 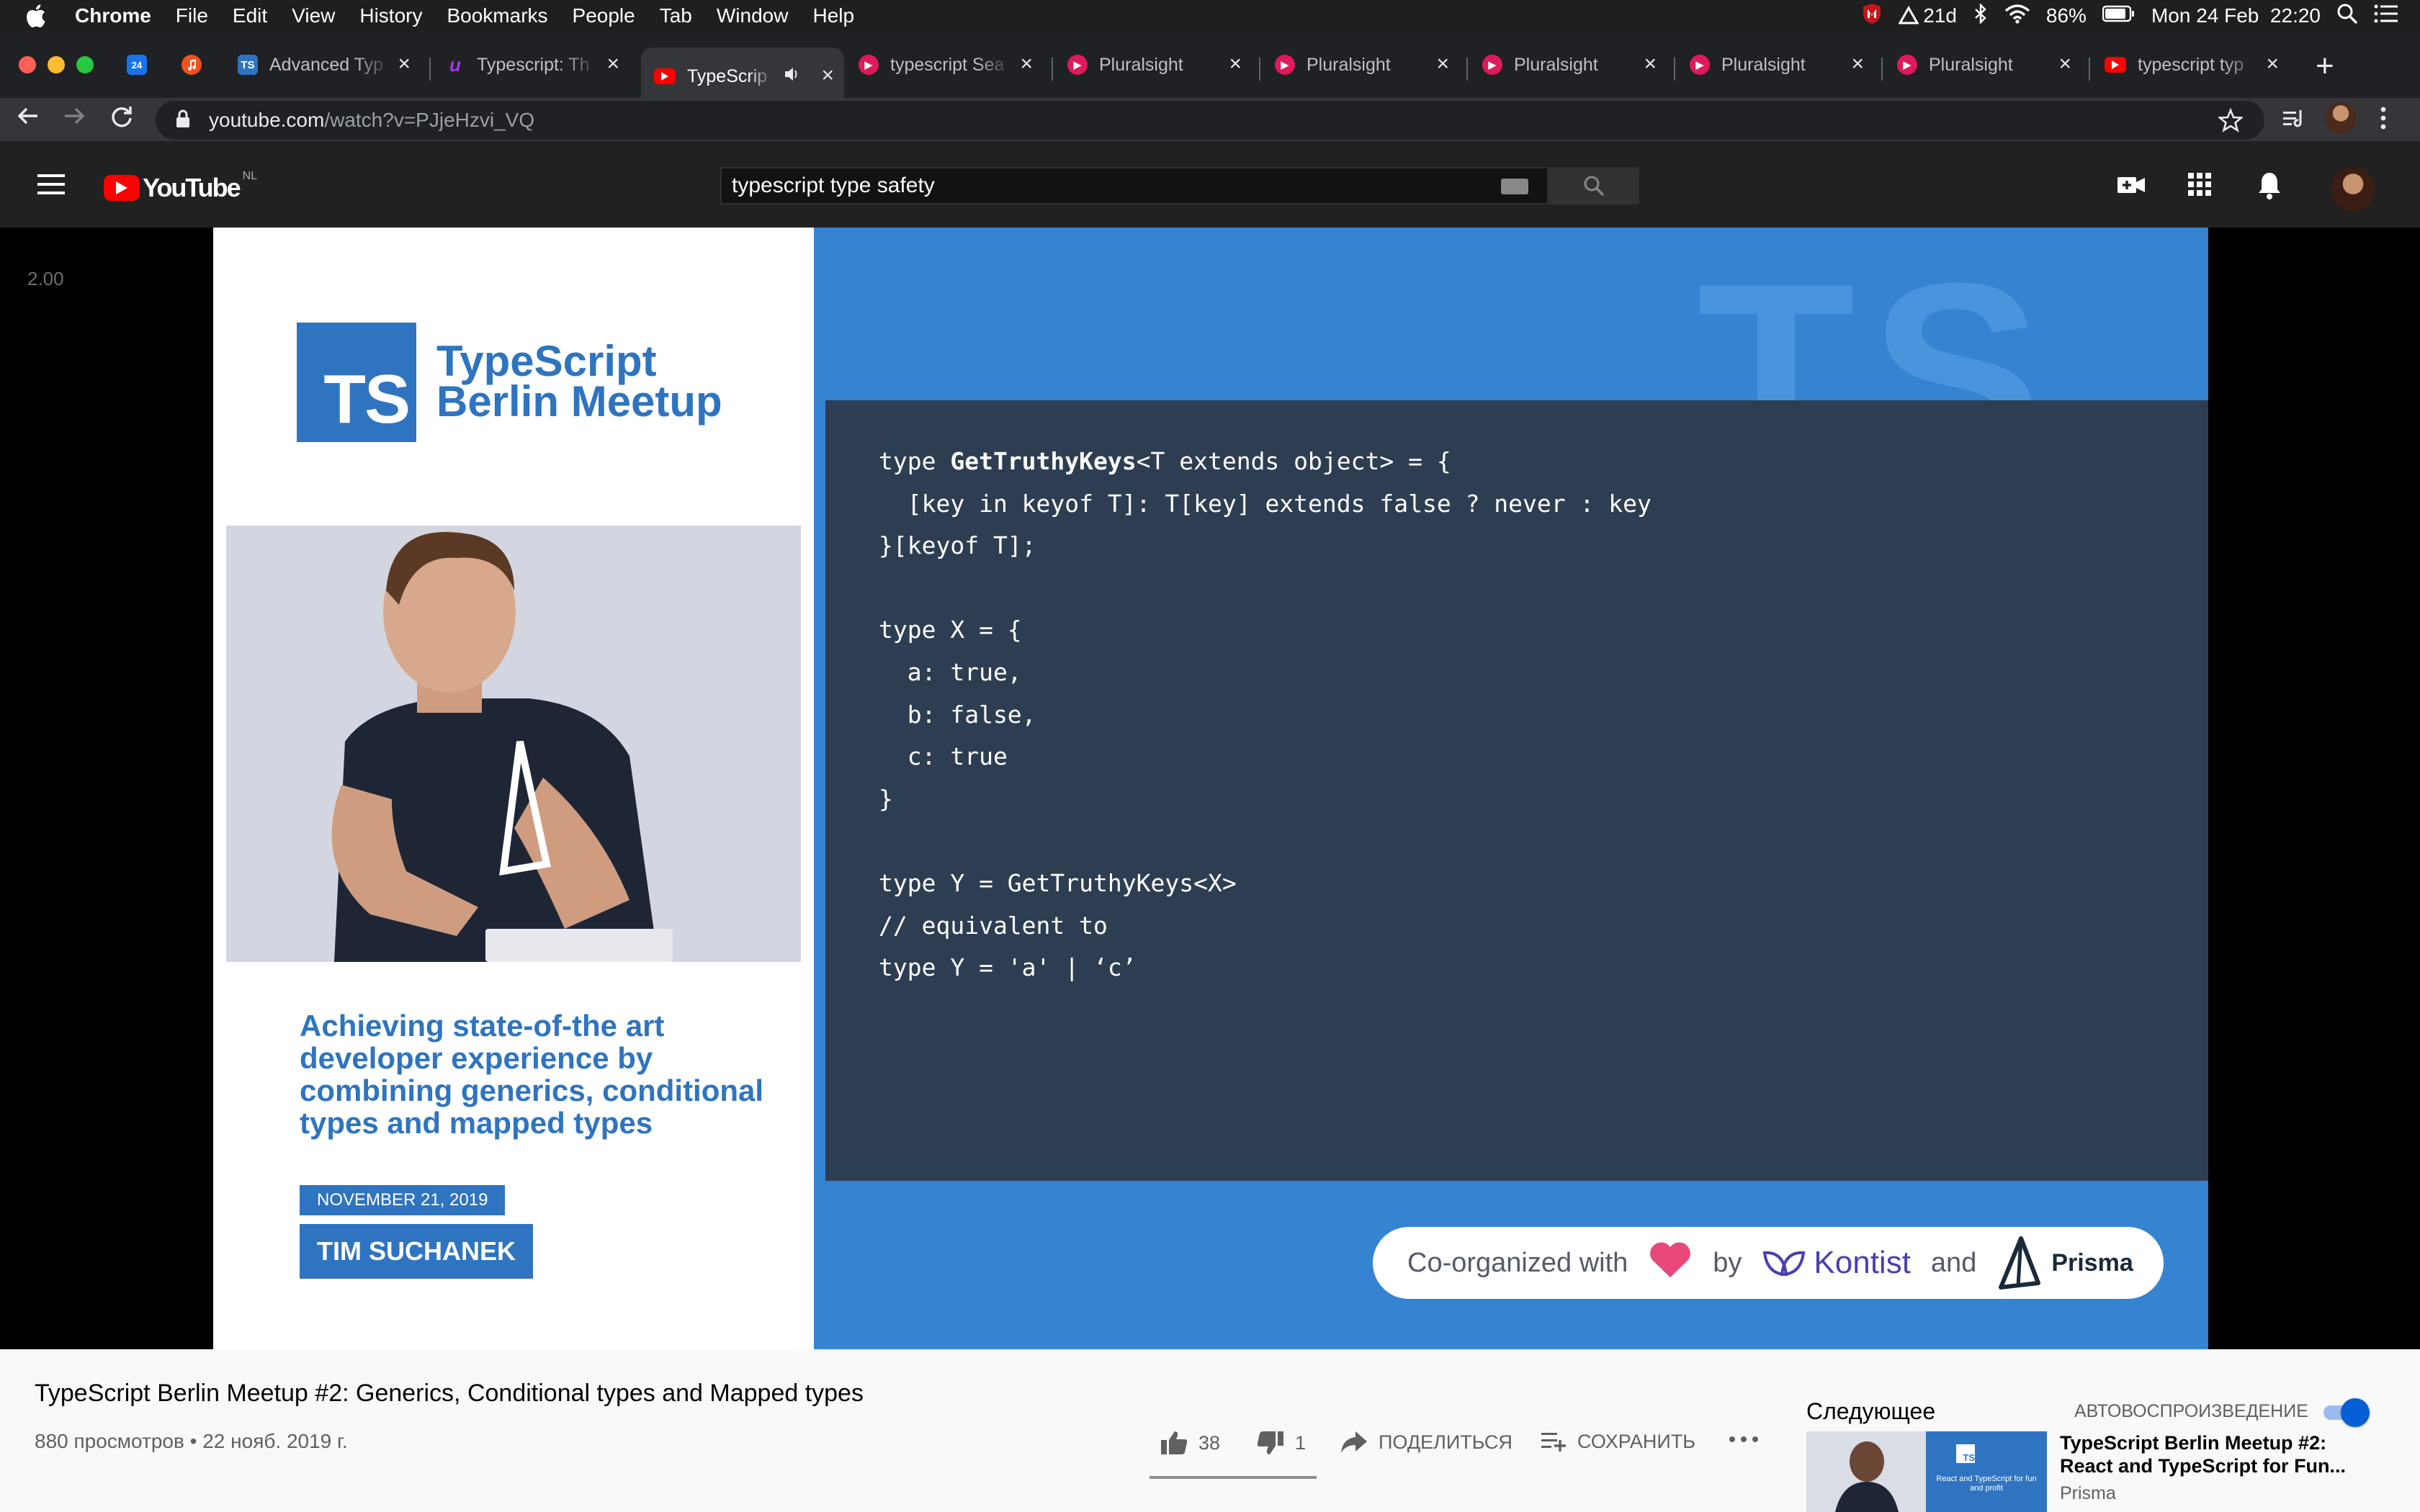 What do you see at coordinates (833, 15) in the screenshot?
I see `menu-help: Help` at bounding box center [833, 15].